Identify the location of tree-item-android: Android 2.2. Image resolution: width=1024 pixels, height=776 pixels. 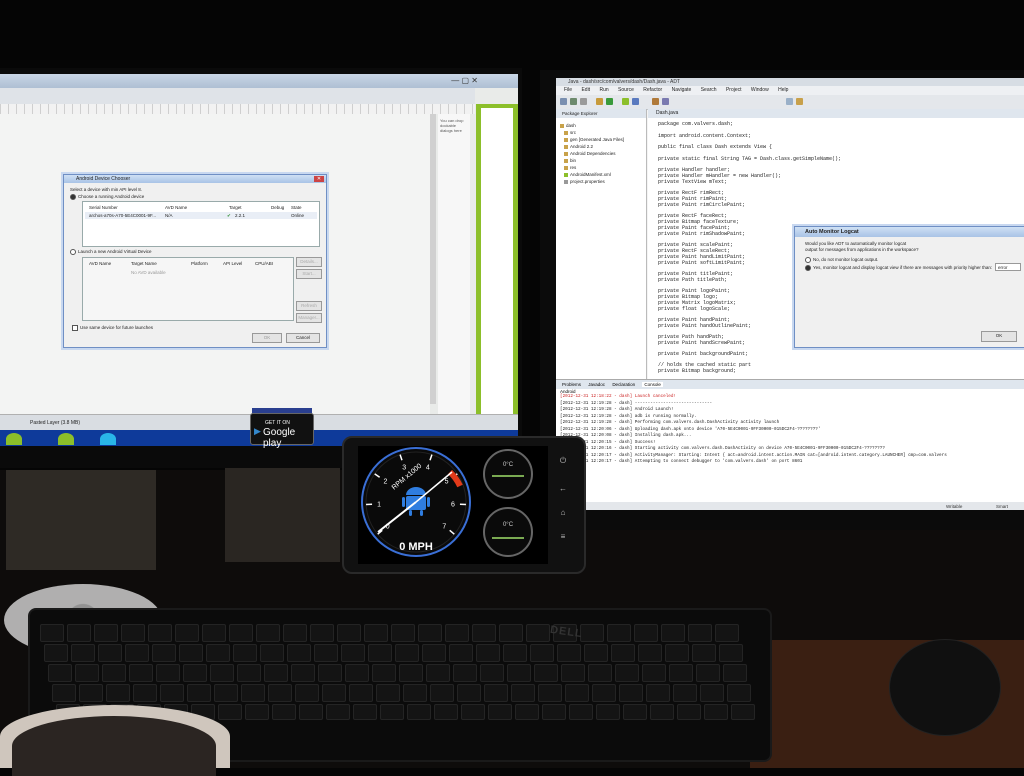
(578, 146).